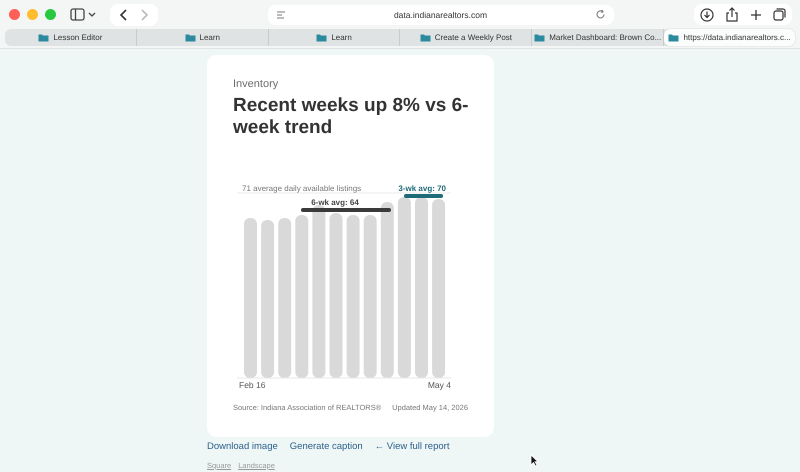  I want to click on card-title: Recent weeks up 8% vs 6-week trend, so click(351, 117).